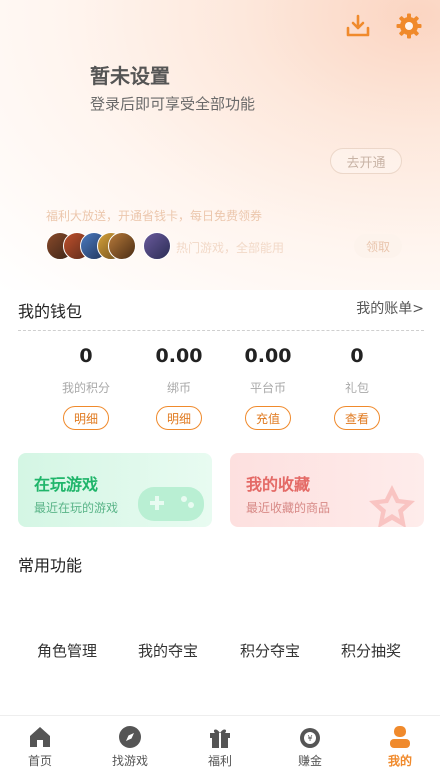  I want to click on compass-icon, so click(130, 737).